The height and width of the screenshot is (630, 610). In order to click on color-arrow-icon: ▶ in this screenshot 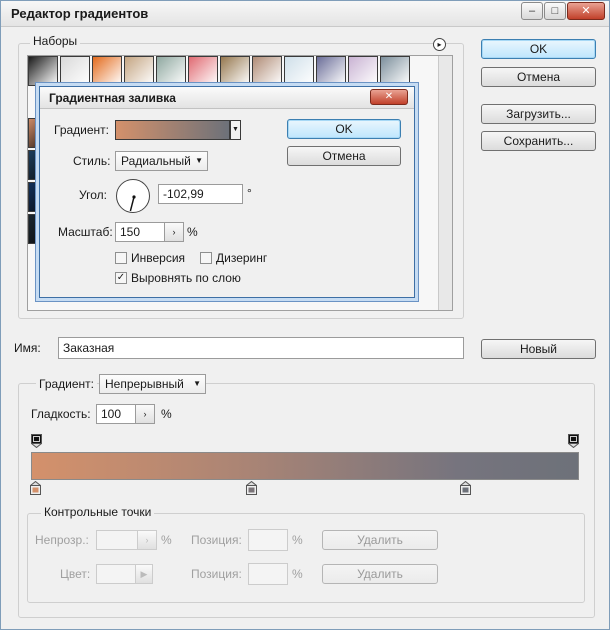, I will do `click(144, 574)`.